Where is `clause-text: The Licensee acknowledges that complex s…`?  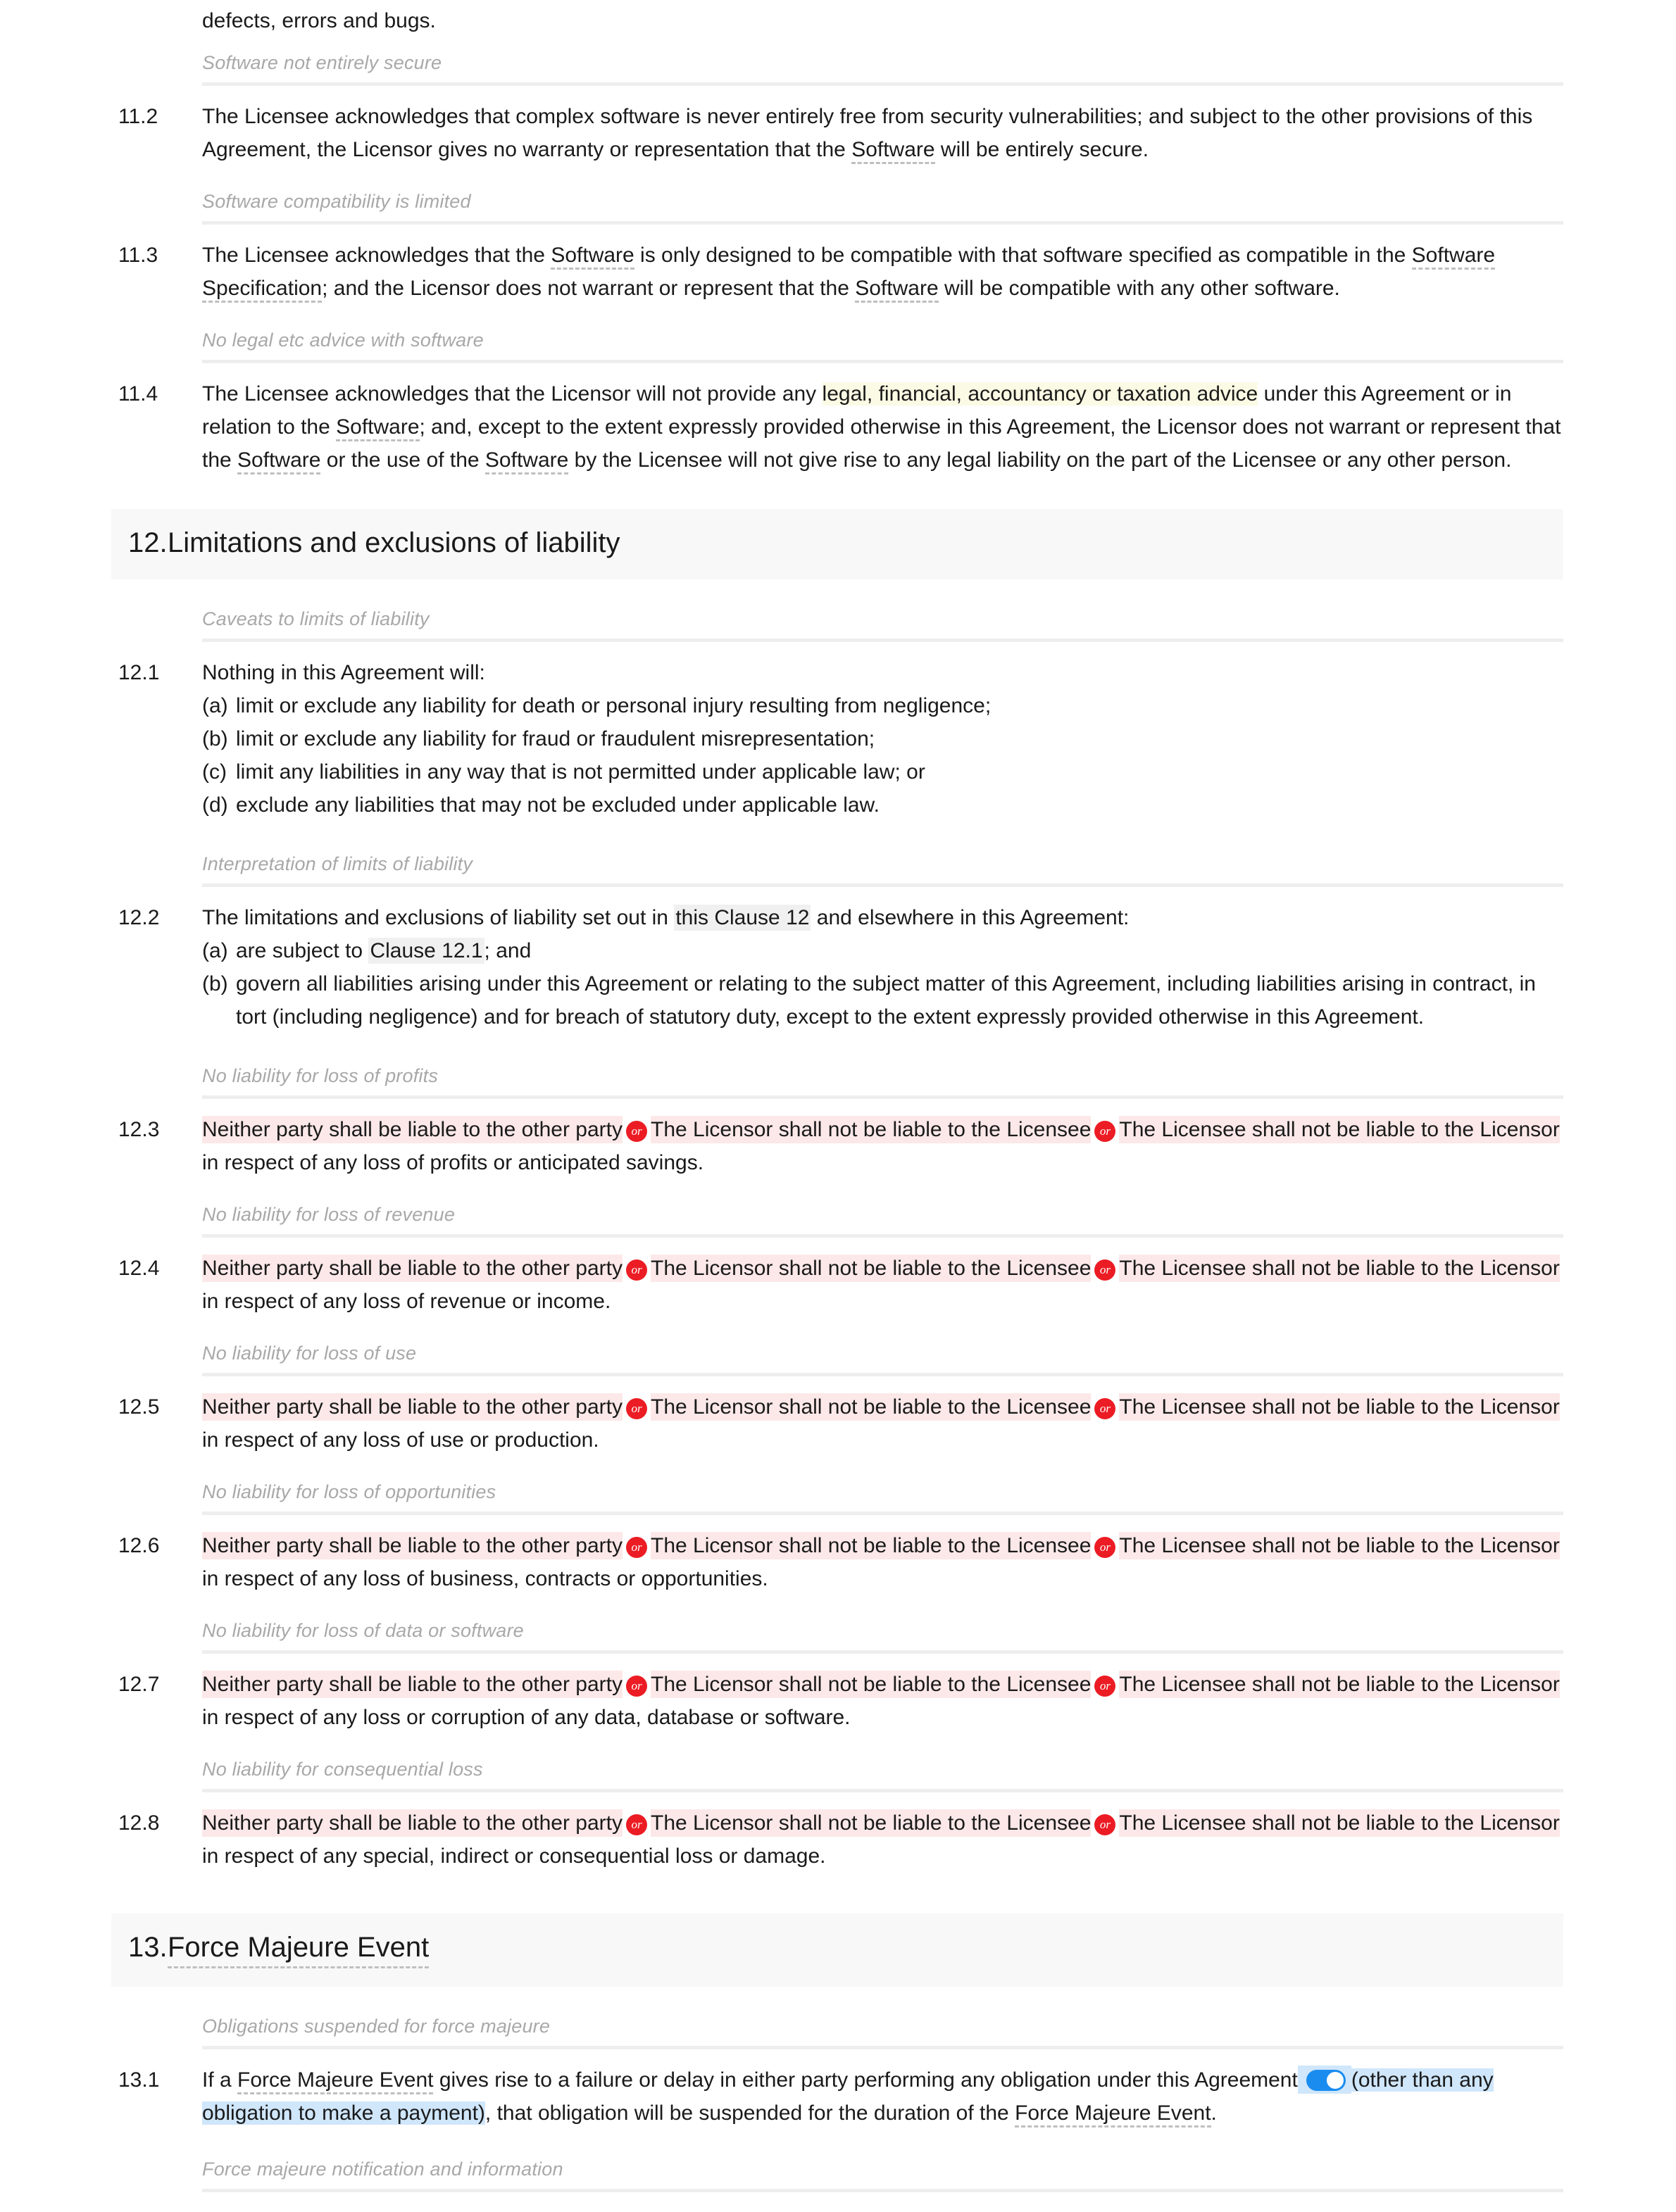 clause-text: The Licensee acknowledges that complex s… is located at coordinates (883, 133).